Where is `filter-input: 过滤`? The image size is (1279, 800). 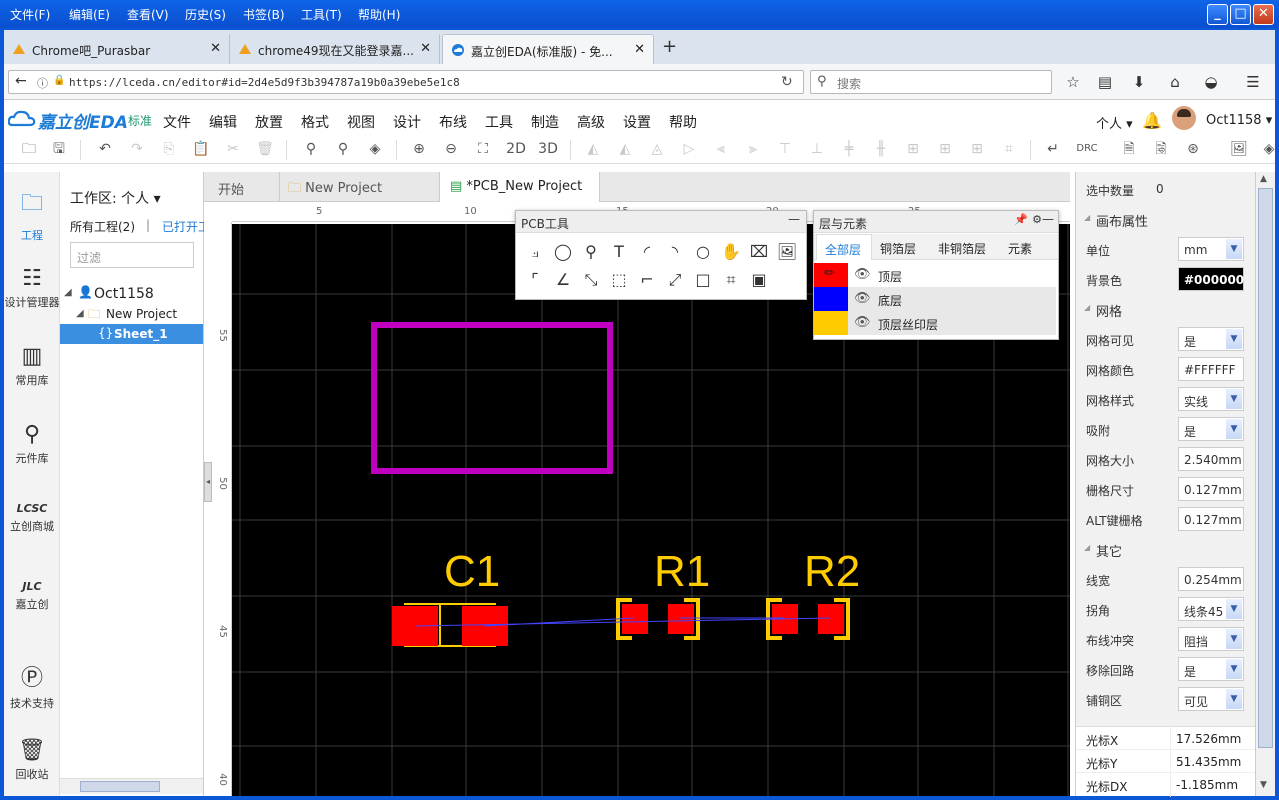 filter-input: 过滤 is located at coordinates (132, 255).